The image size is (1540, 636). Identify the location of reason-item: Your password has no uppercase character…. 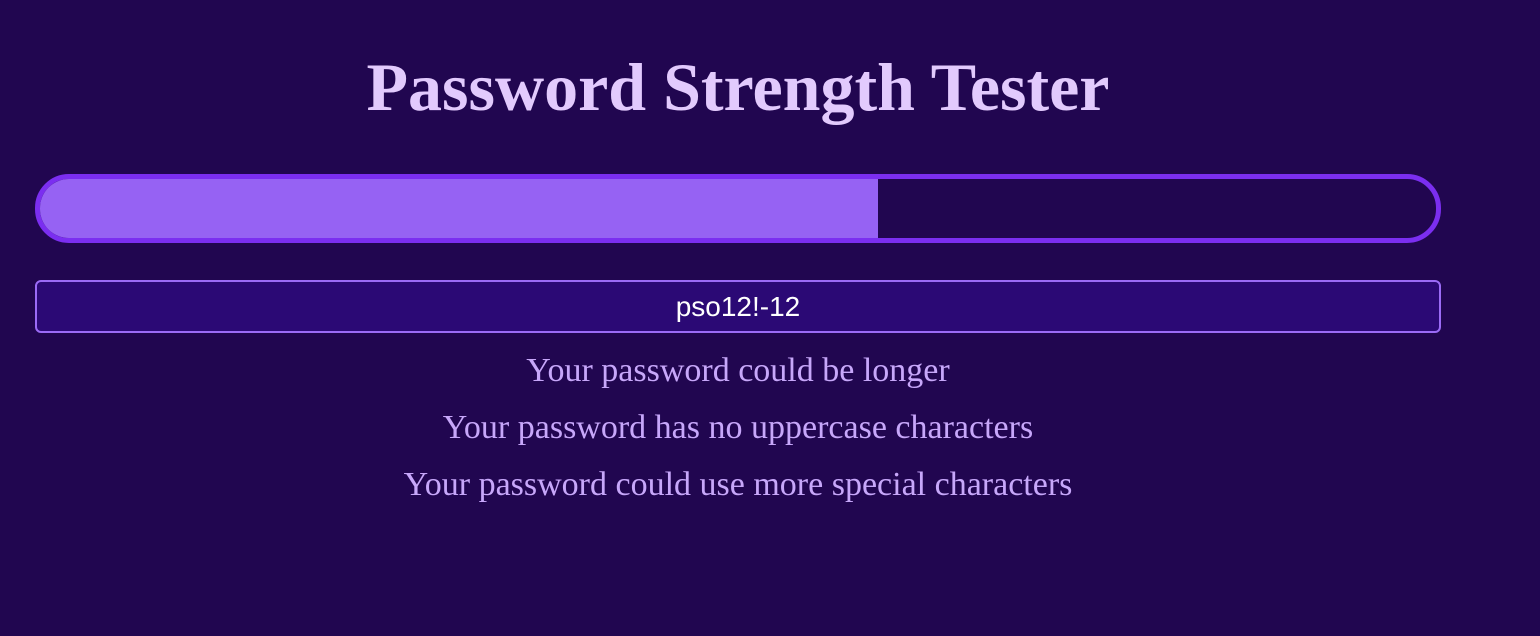
(738, 427).